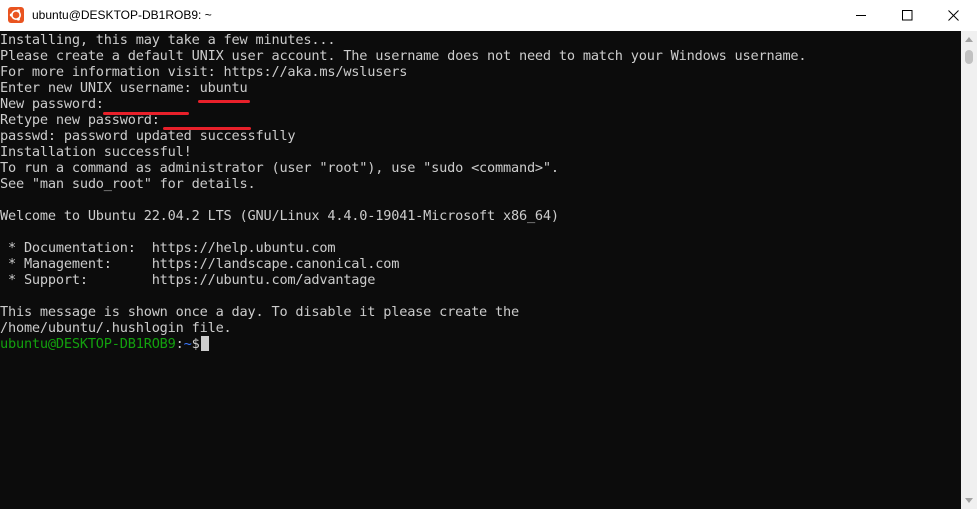 The width and height of the screenshot is (977, 509). I want to click on scroll-up-button, so click(969, 39).